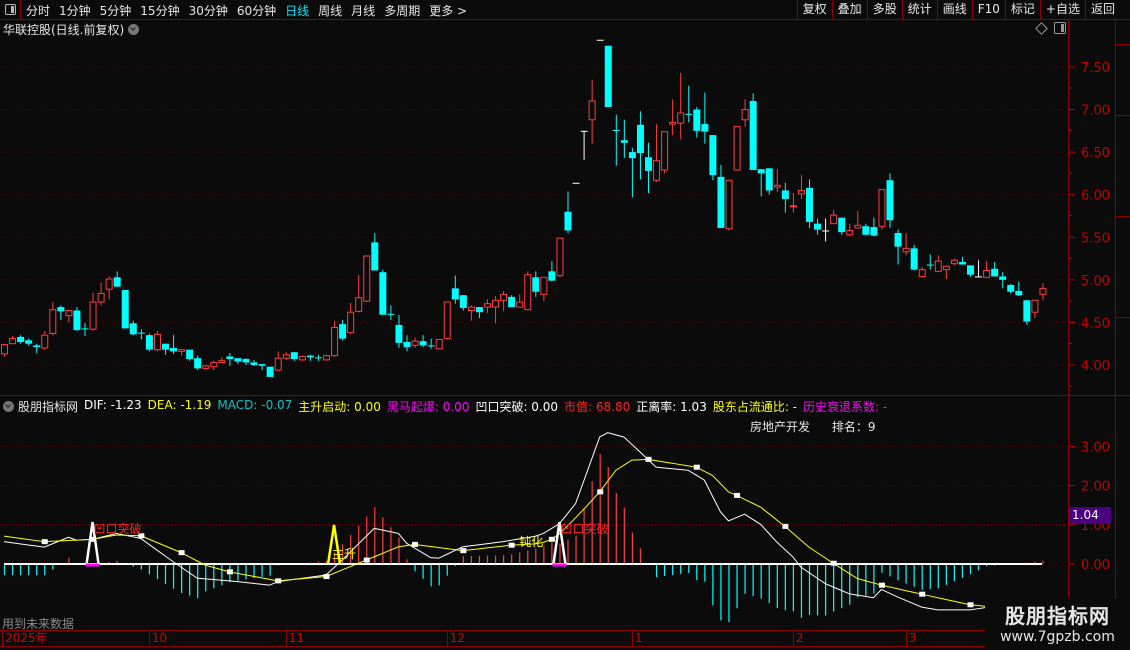 The height and width of the screenshot is (650, 1130). Describe the element at coordinates (849, 9) in the screenshot. I see `toolbar-button: 叠加` at that location.